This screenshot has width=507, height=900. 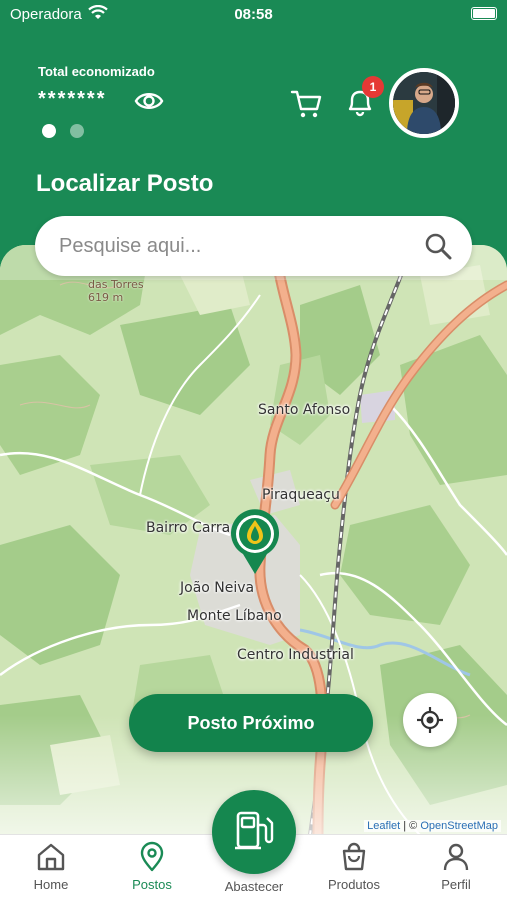 What do you see at coordinates (49, 131) in the screenshot?
I see `carousel-dot-active` at bounding box center [49, 131].